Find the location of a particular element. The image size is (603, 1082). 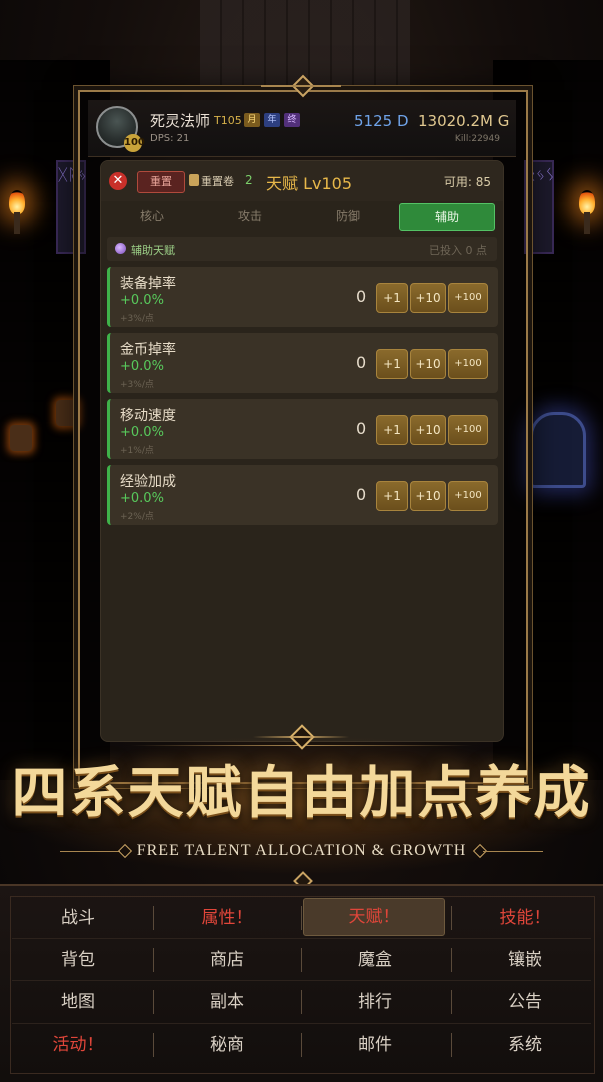

reset-scroll-count: 2 is located at coordinates (249, 180).